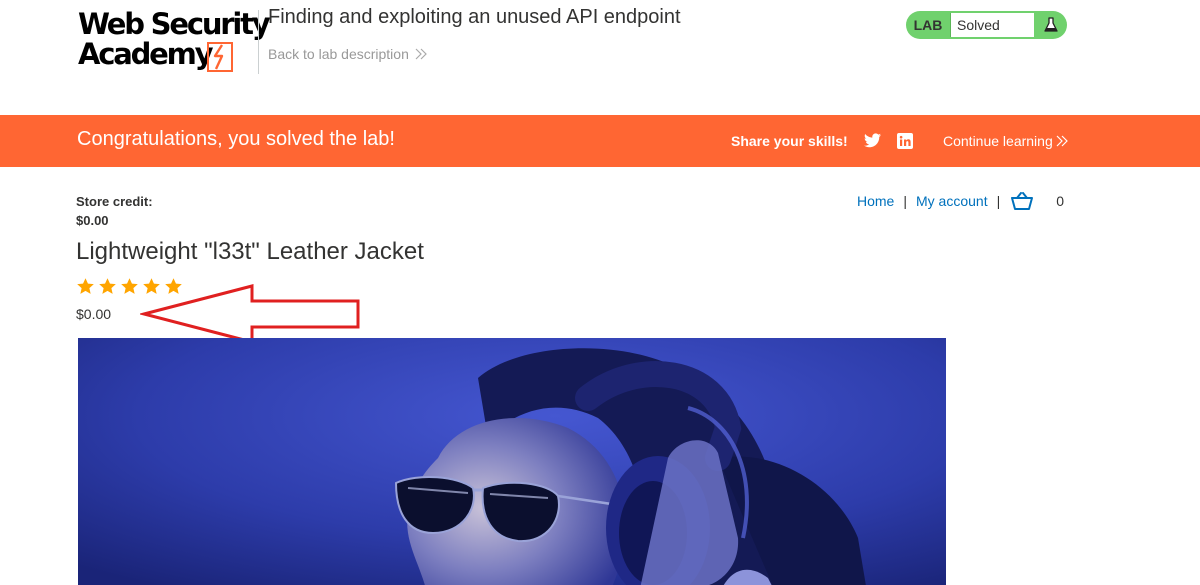 This screenshot has width=1200, height=585. Describe the element at coordinates (250, 251) in the screenshot. I see `product-title: Lightweight "l33t" Leather Jacket` at that location.